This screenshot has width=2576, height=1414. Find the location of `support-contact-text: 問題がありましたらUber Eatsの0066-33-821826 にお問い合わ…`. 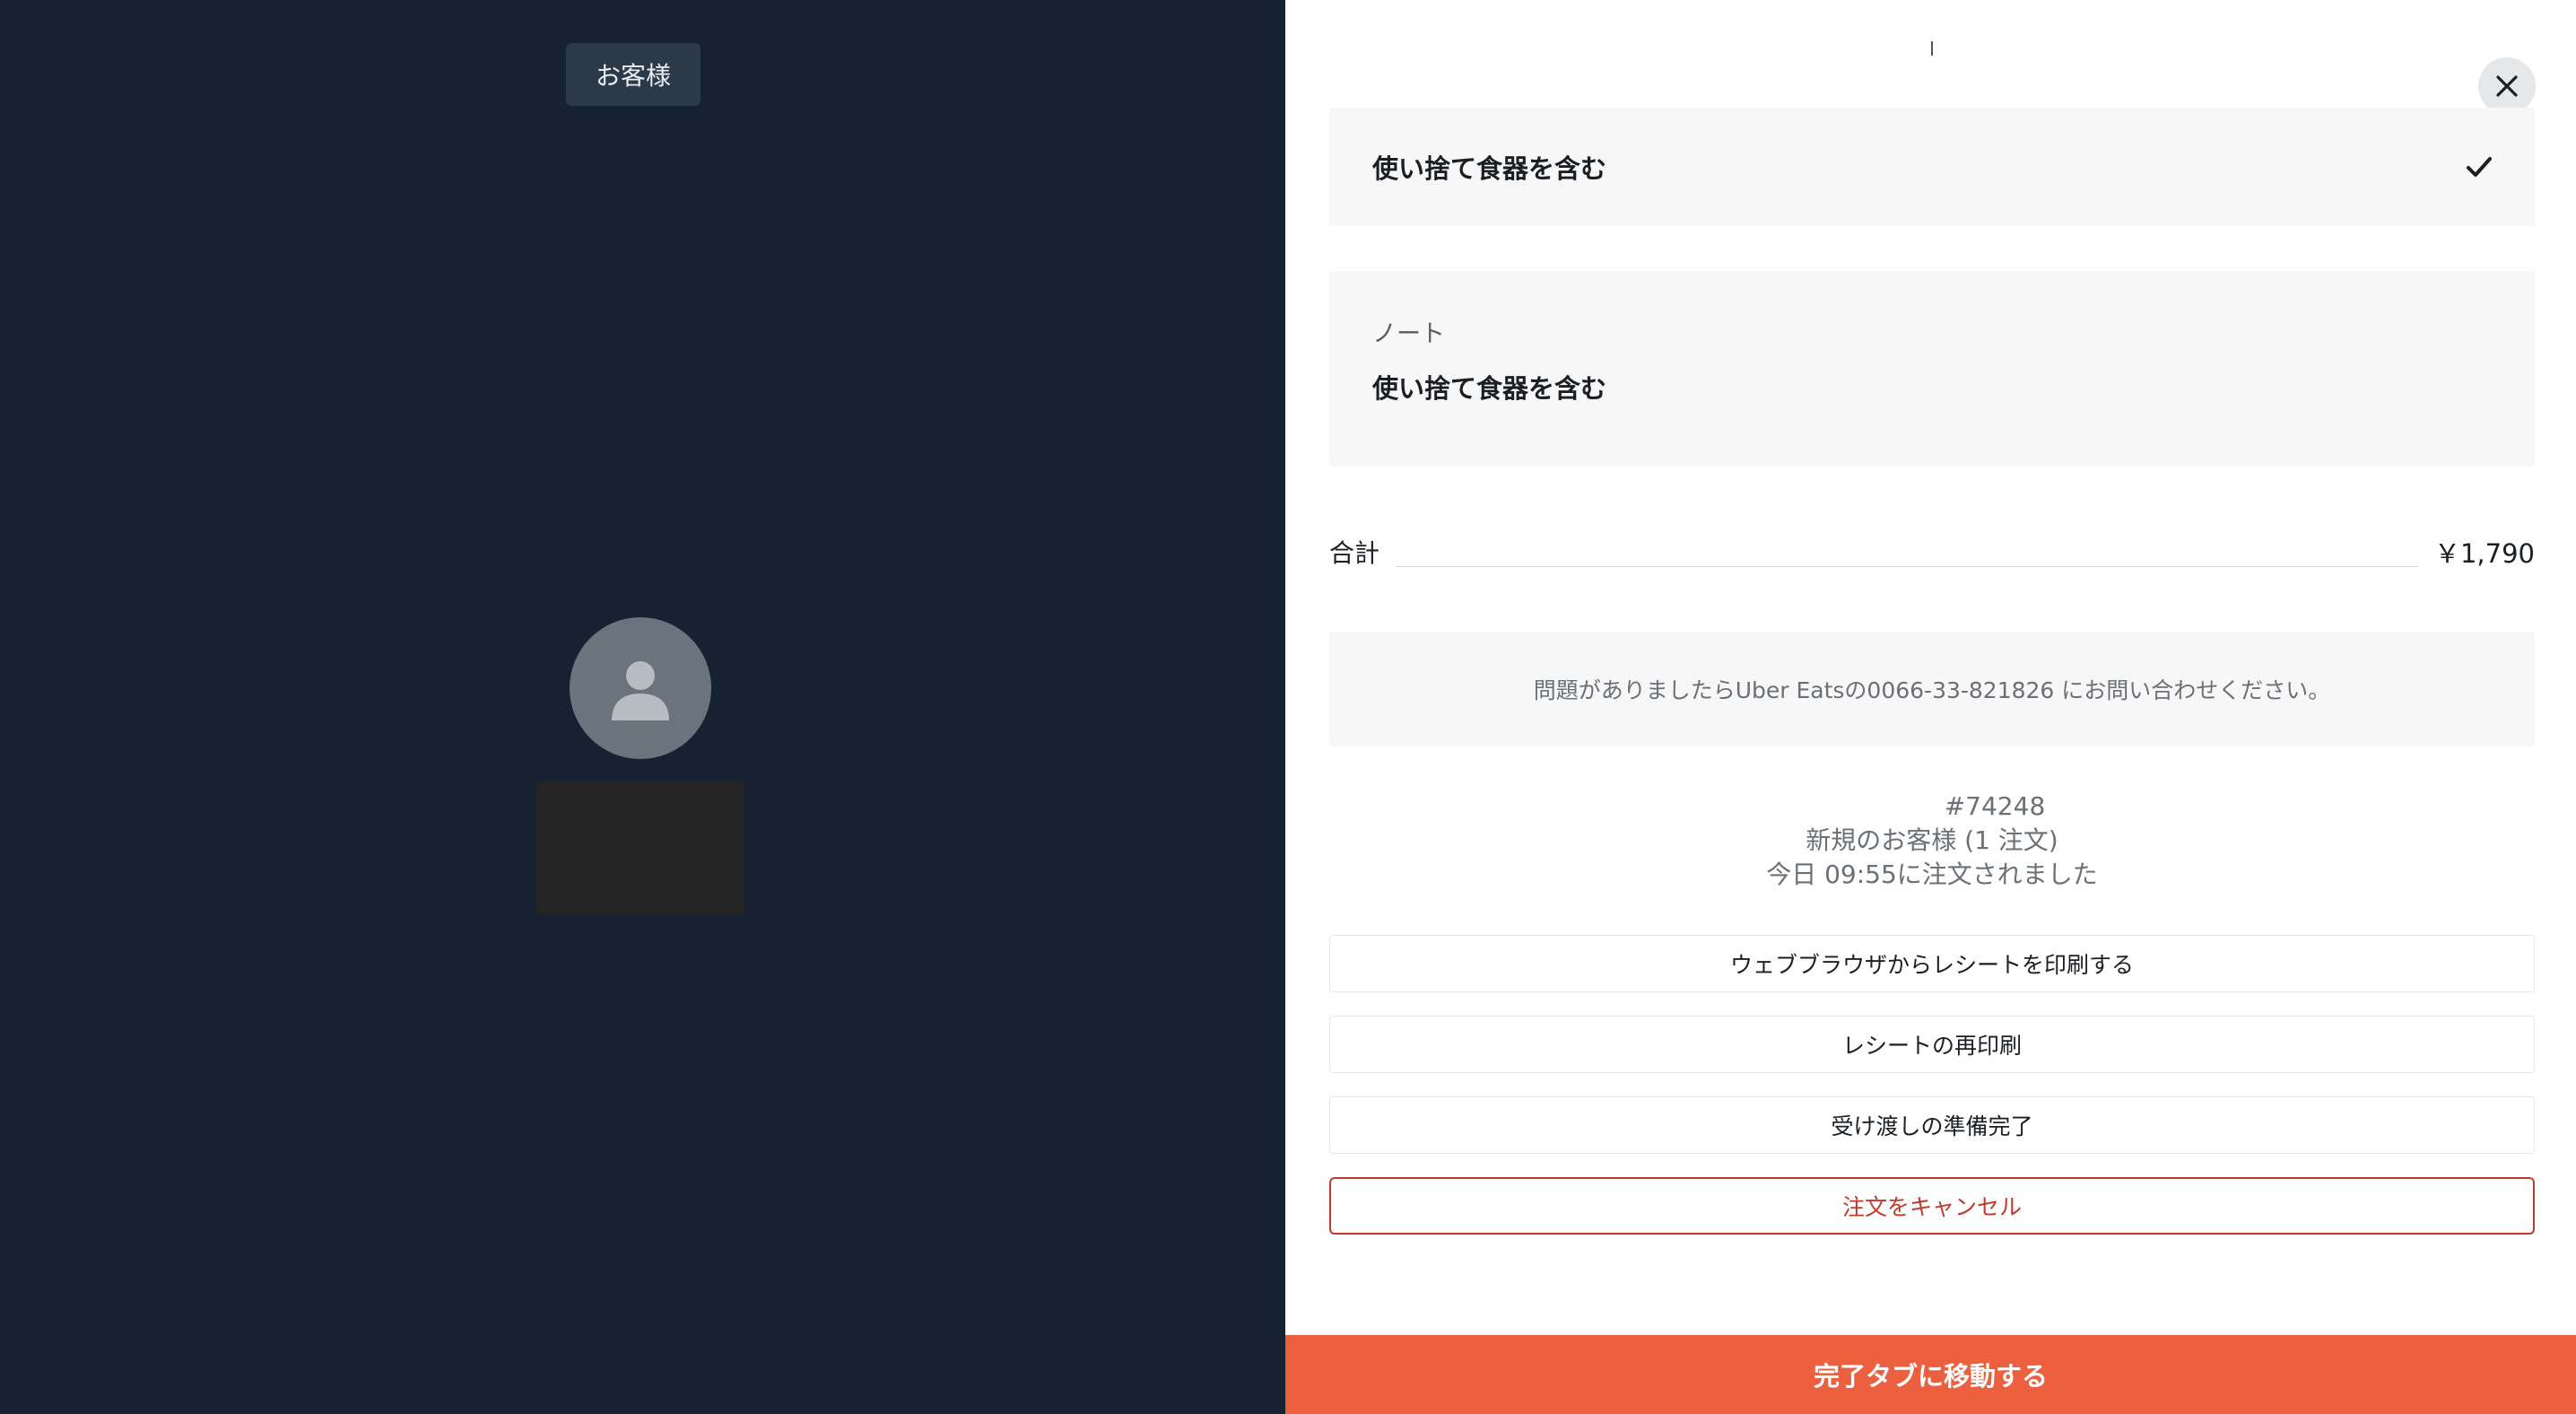

support-contact-text: 問題がありましたらUber Eatsの0066-33-821826 にお問い合わ… is located at coordinates (1932, 690).